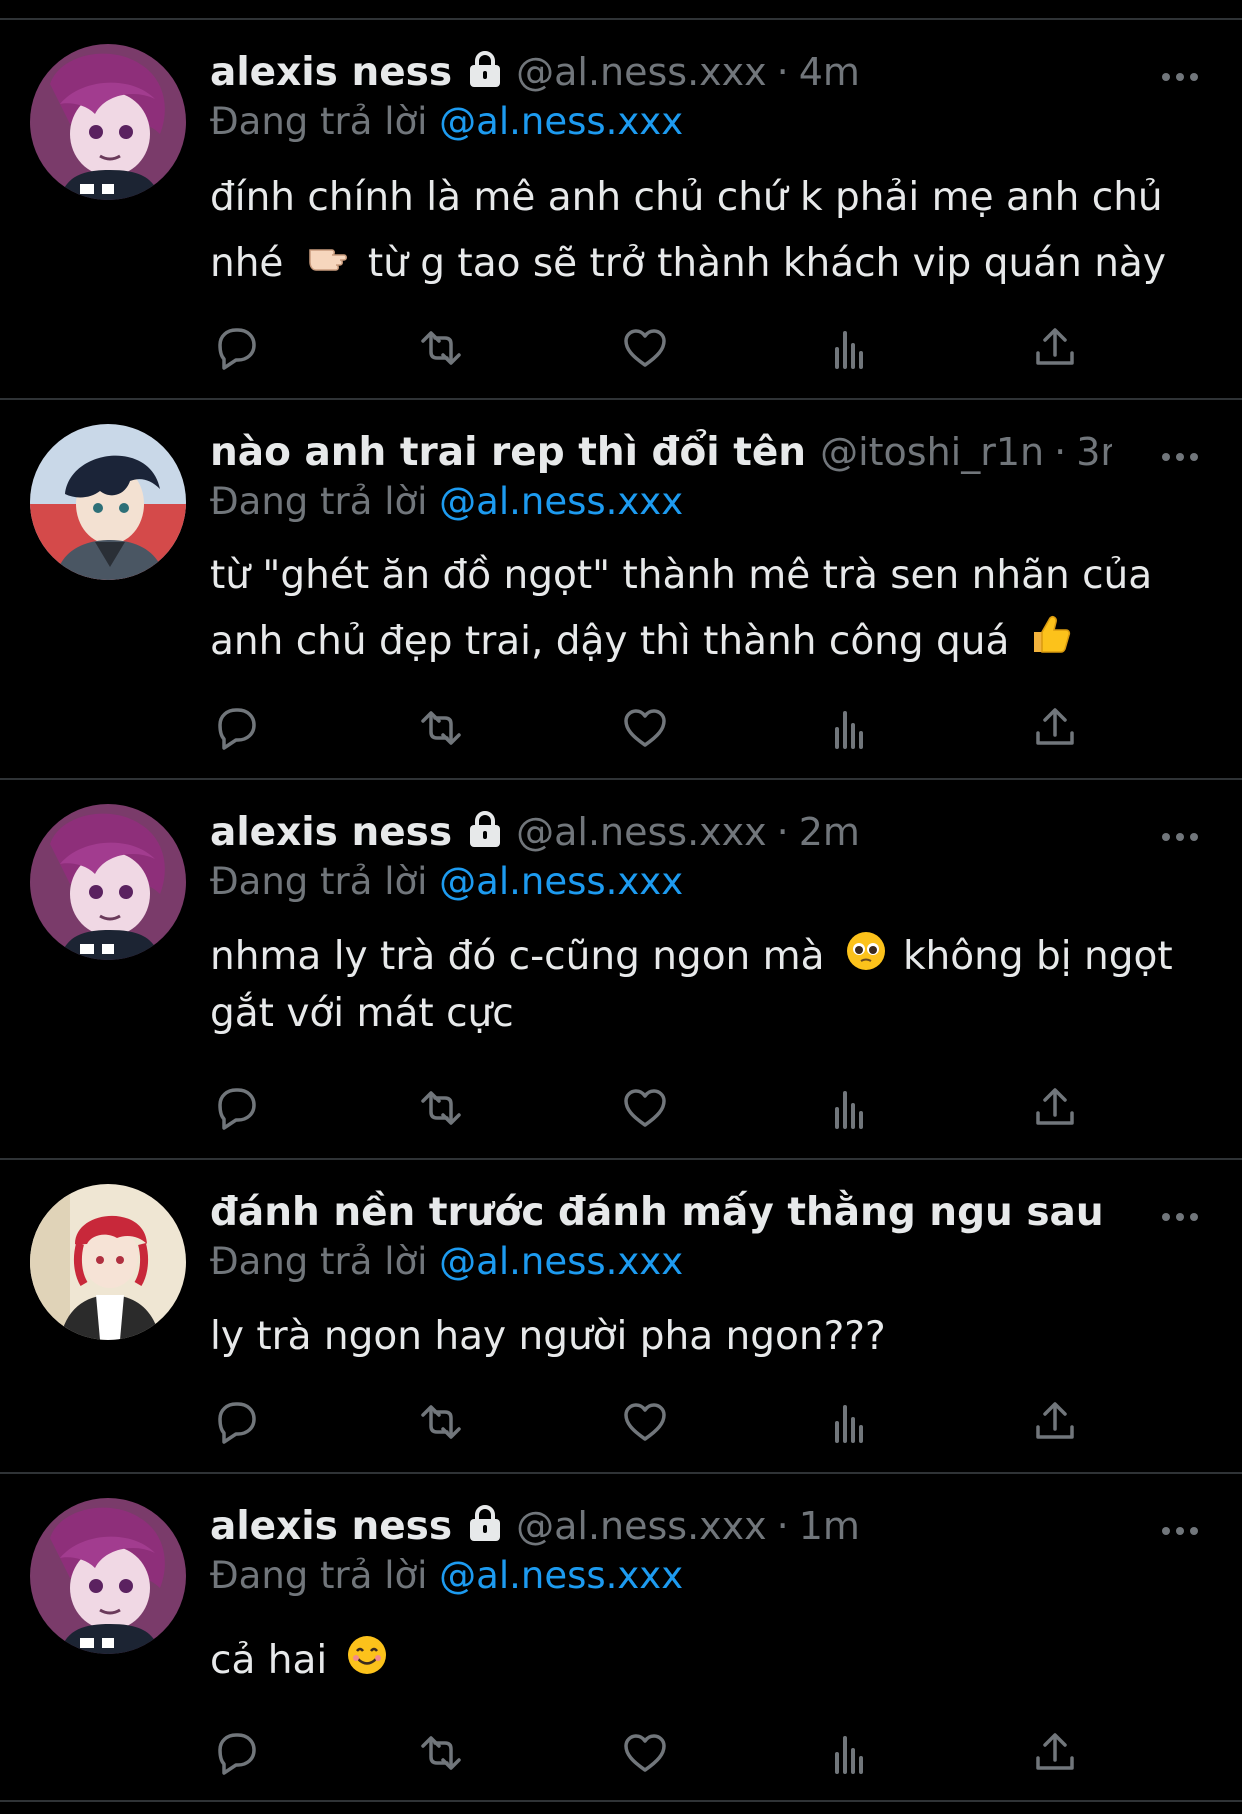 This screenshot has height=1814, width=1242. What do you see at coordinates (657, 1212) in the screenshot?
I see `display-name: đánh nền trước đánh mấy thằng ngu sau` at bounding box center [657, 1212].